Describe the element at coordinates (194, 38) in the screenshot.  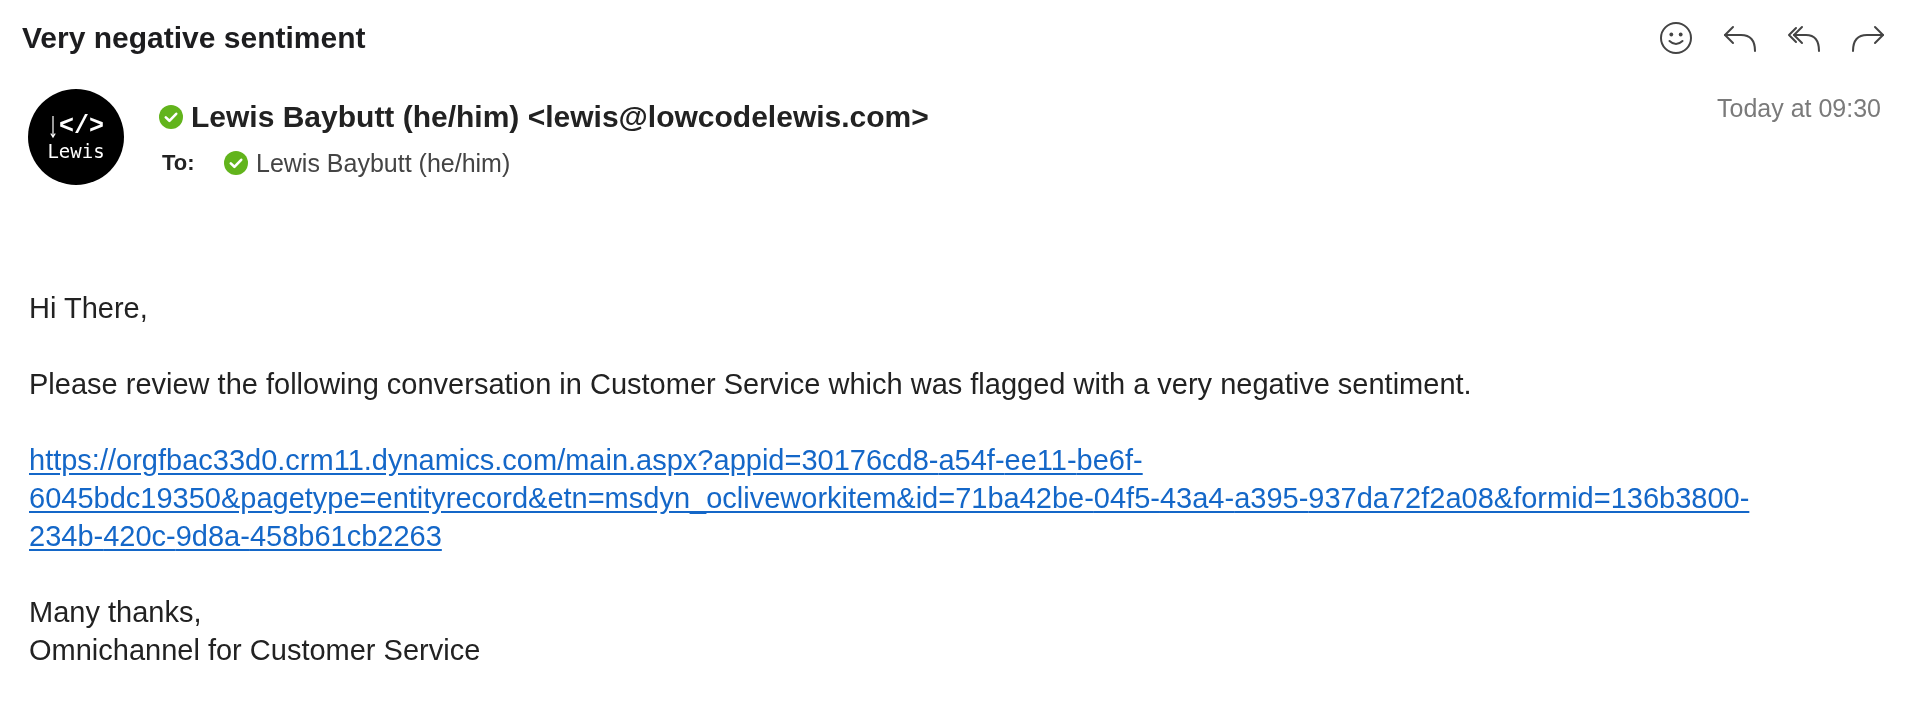
I see `subject-title: Very negative sentiment` at that location.